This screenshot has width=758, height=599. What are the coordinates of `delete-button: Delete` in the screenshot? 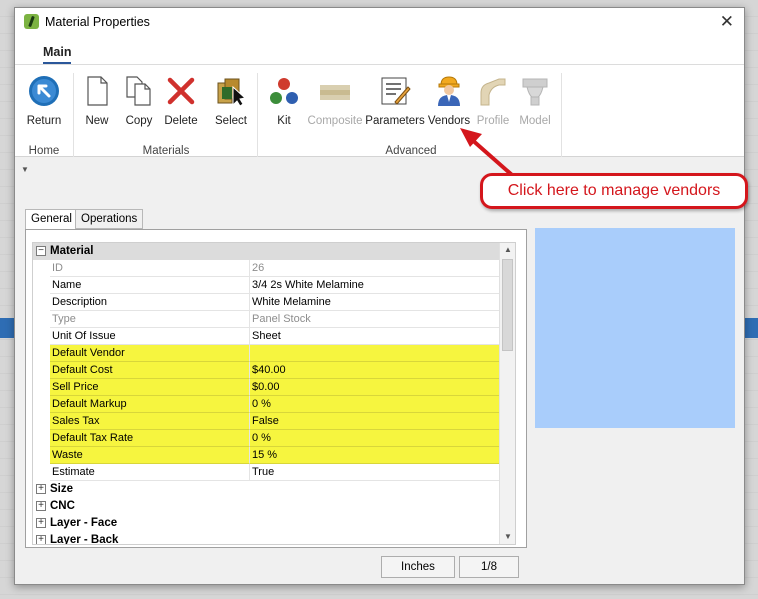 It's located at (181, 100).